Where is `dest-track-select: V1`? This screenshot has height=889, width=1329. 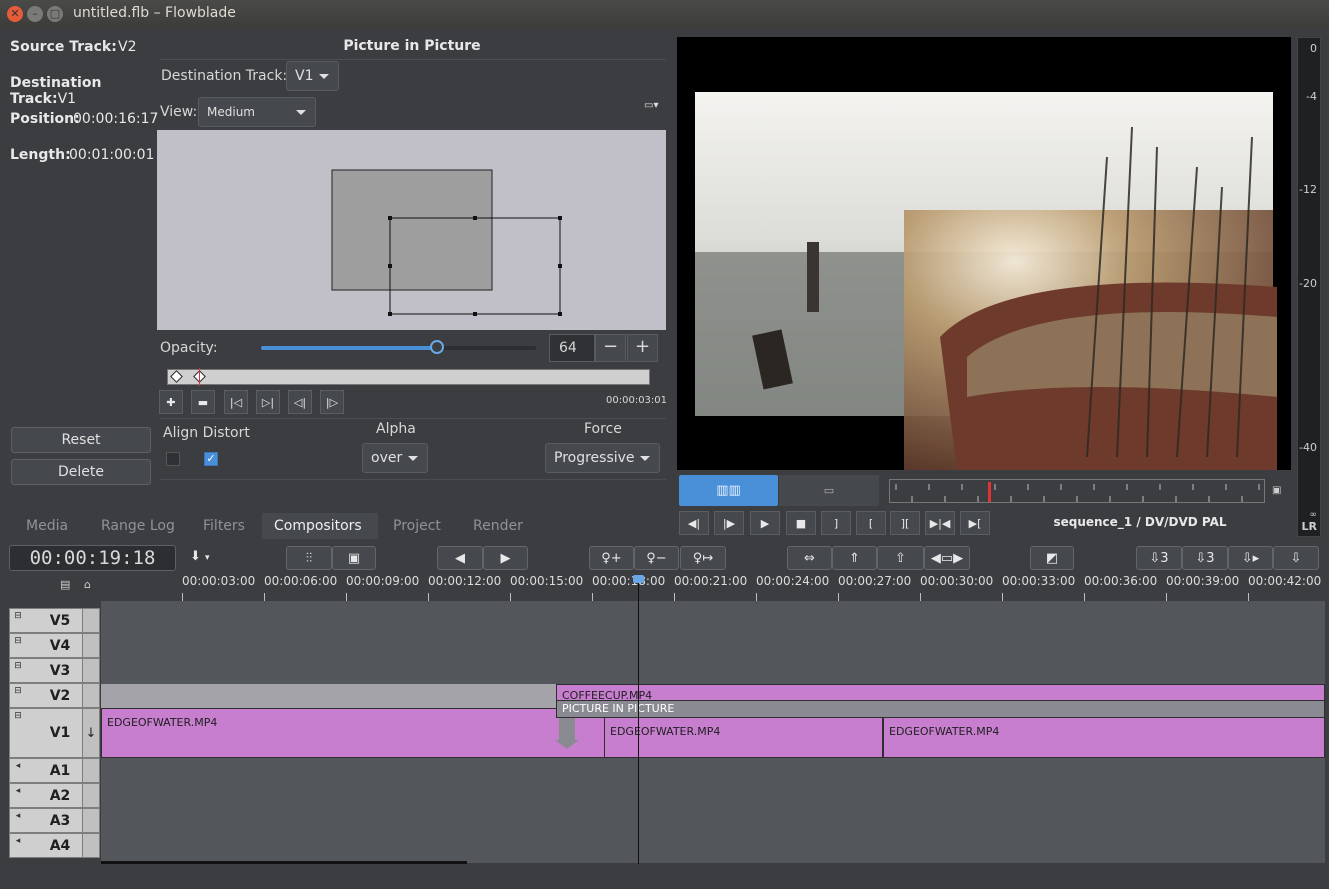
dest-track-select: V1 is located at coordinates (312, 76).